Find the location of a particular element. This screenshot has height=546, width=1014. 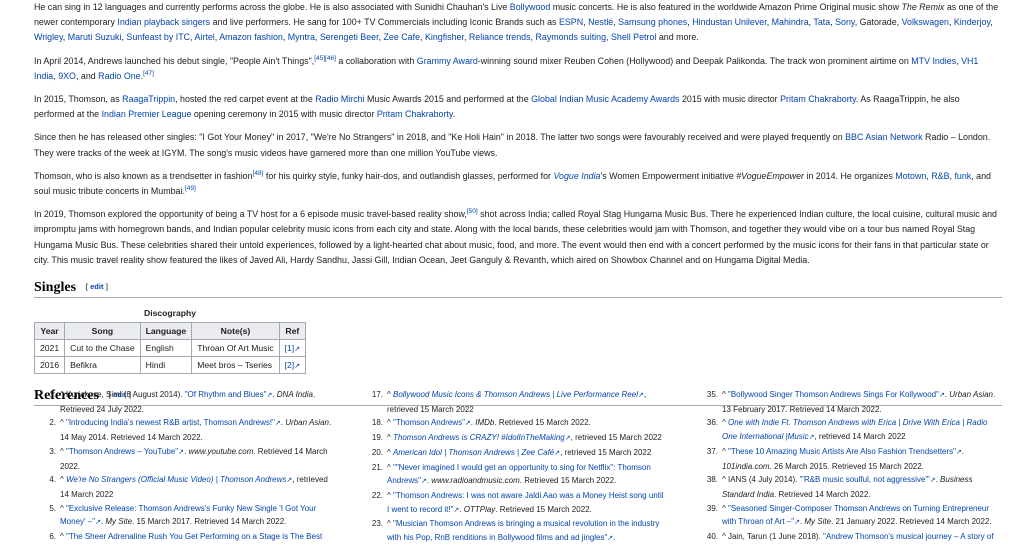

inline-link: Sunfeast by ITC is located at coordinates (158, 37).